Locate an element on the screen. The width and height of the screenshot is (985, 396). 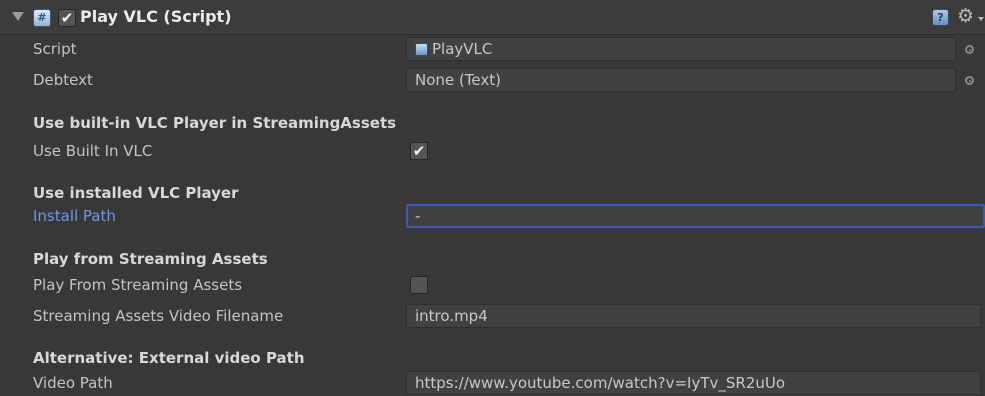
script-label: Script is located at coordinates (55, 49).